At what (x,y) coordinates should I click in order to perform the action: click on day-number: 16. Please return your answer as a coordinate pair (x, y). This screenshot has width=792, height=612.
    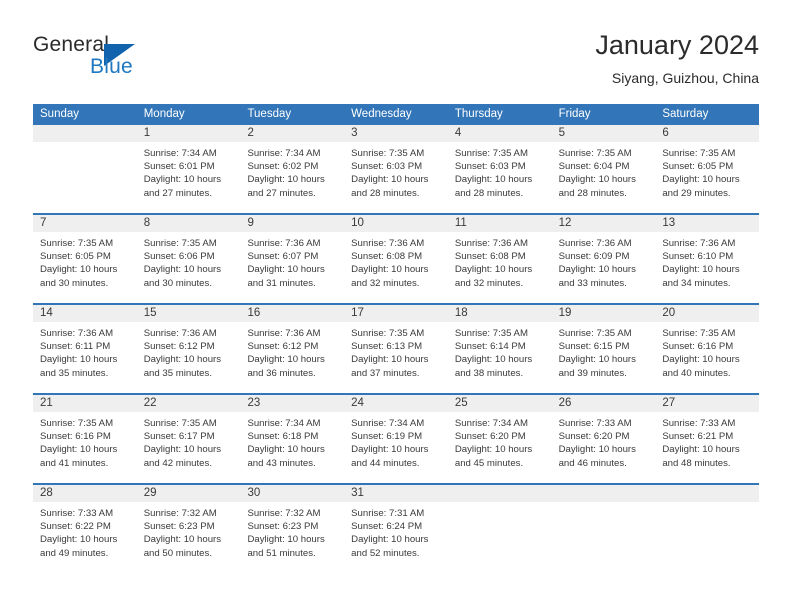
    Looking at the image, I should click on (254, 313).